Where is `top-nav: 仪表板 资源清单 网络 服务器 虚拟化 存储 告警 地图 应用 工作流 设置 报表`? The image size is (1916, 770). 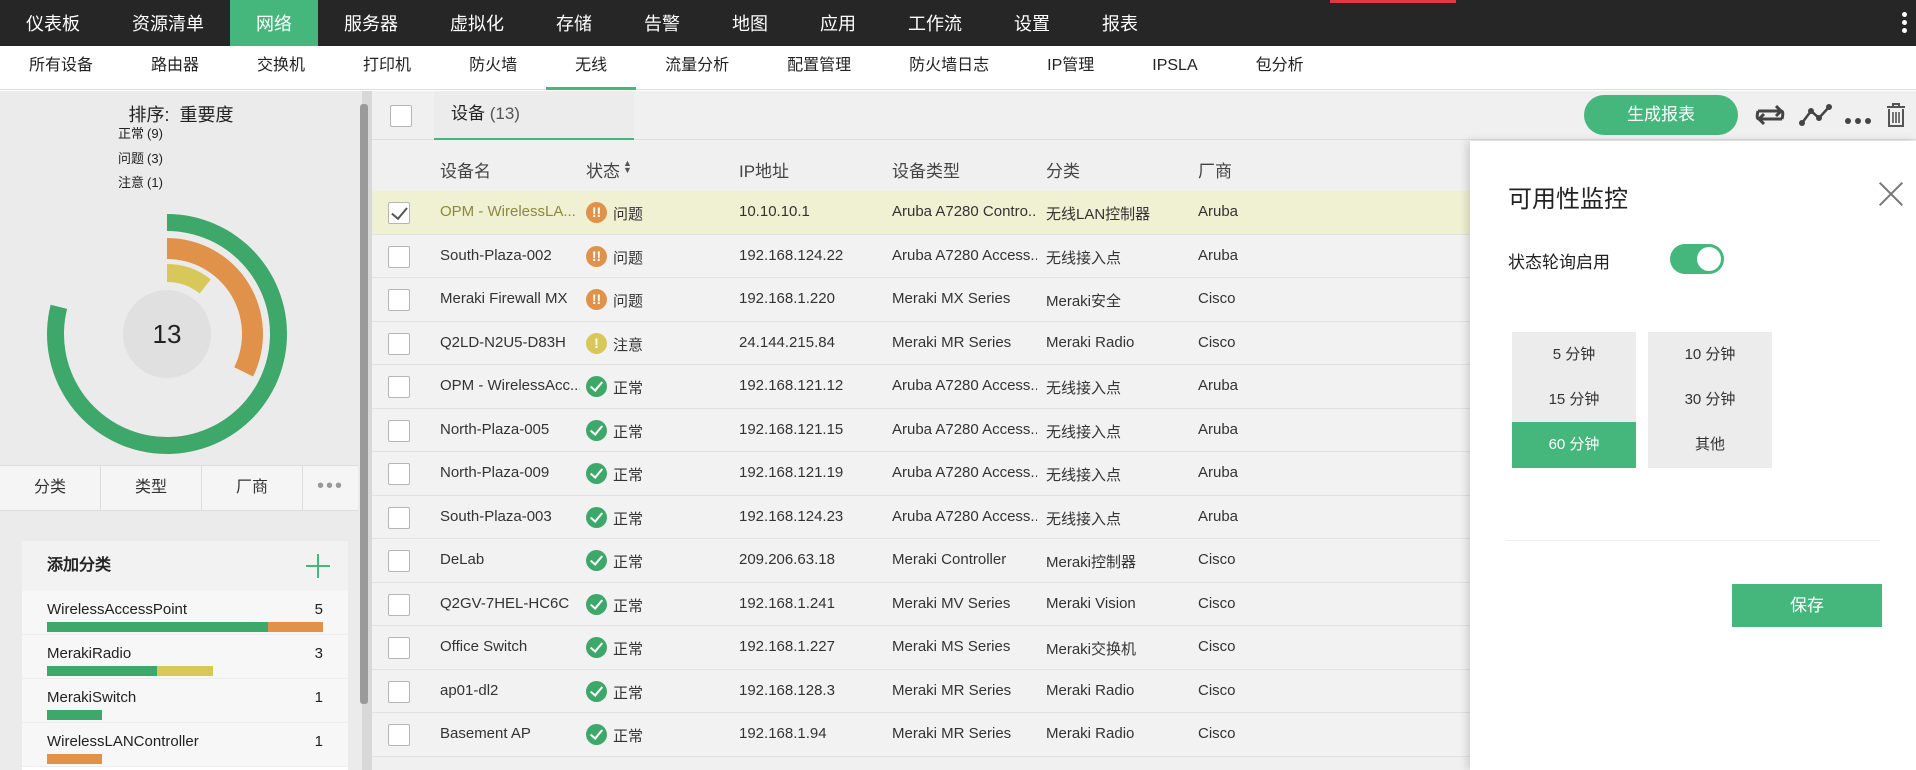
top-nav: 仪表板 资源清单 网络 服务器 虚拟化 存储 告警 地图 应用 工作流 设置 报表 is located at coordinates (958, 23).